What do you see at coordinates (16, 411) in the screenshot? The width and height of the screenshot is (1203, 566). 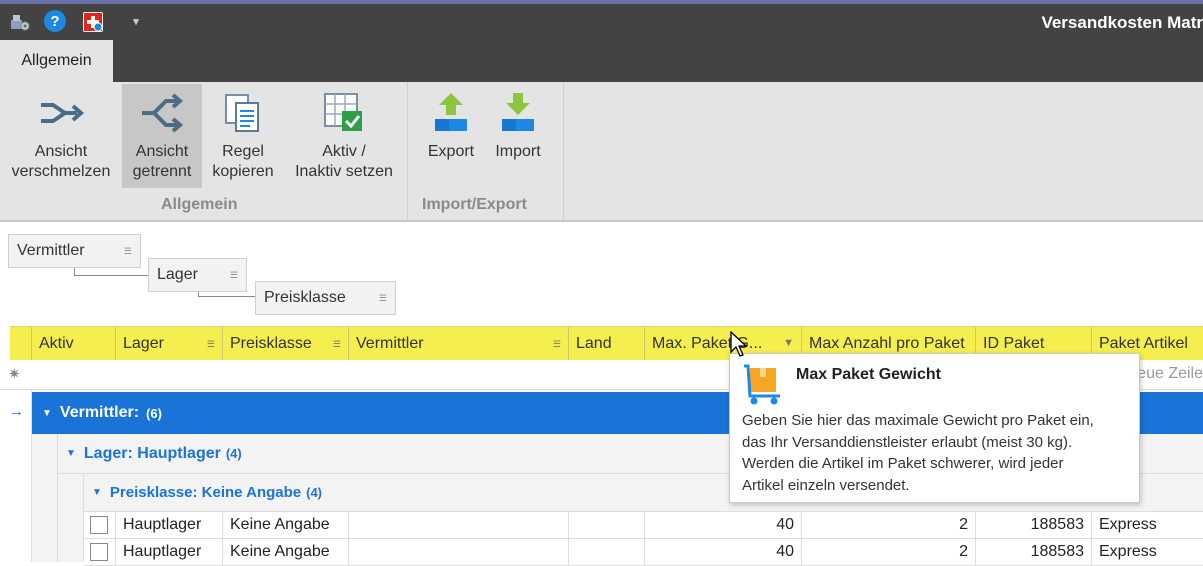 I see `current-row-arrow-icon: →` at bounding box center [16, 411].